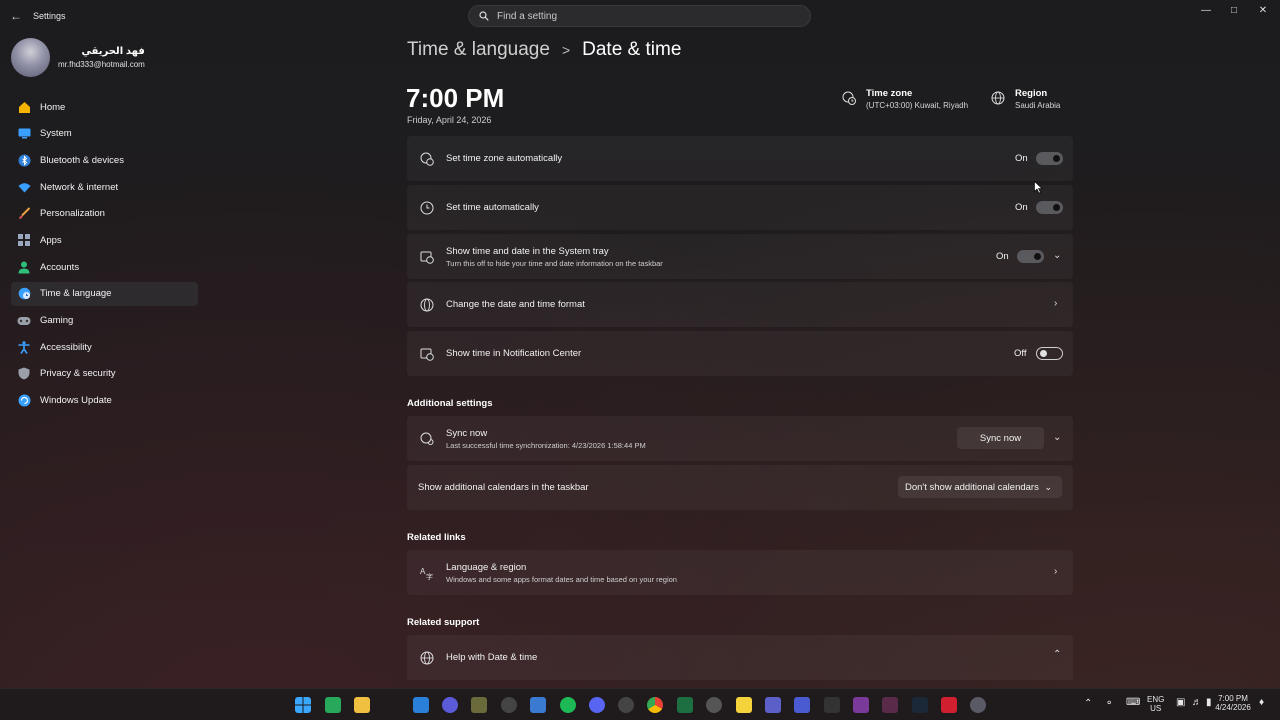 The image size is (1280, 720). I want to click on sidebar-item-windows-update: Windows Update, so click(104, 401).